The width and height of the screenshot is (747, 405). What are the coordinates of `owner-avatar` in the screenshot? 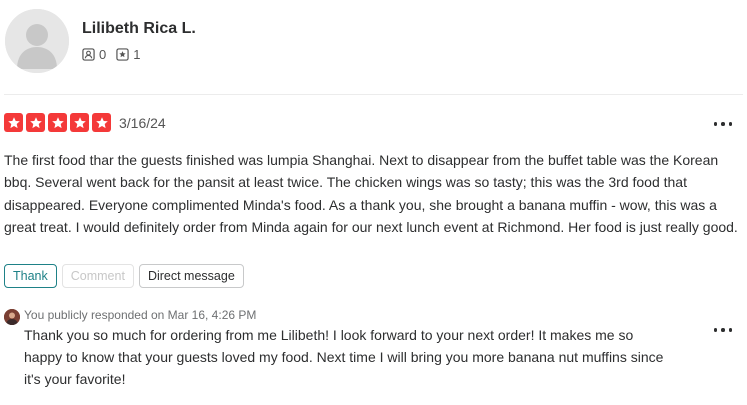 It's located at (12, 317).